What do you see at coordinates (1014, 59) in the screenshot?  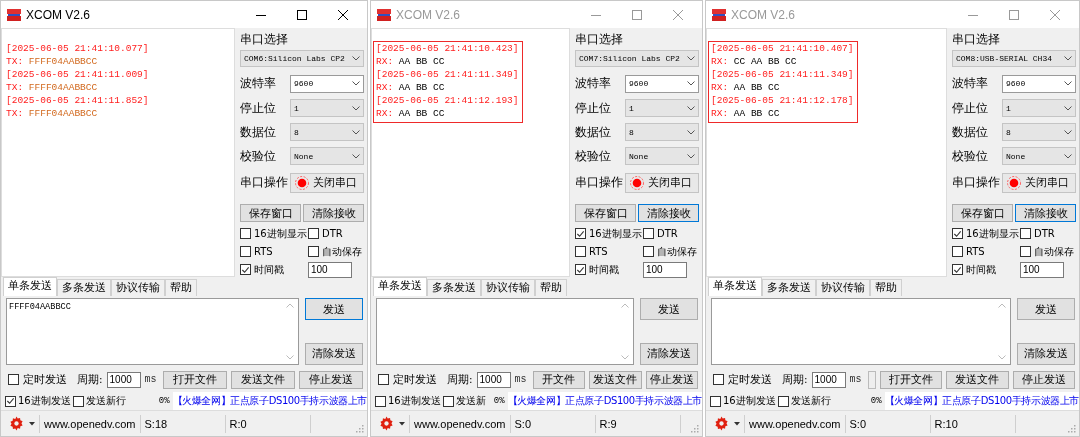 I see `port-dropdown: COM8:USB-SERIAL CH34` at bounding box center [1014, 59].